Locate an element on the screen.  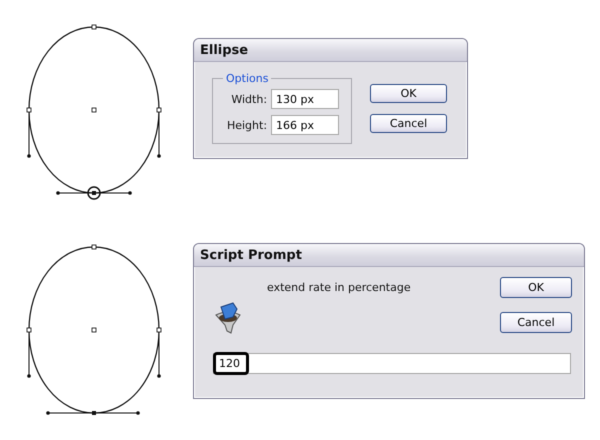
input-field: 120 is located at coordinates (392, 363).